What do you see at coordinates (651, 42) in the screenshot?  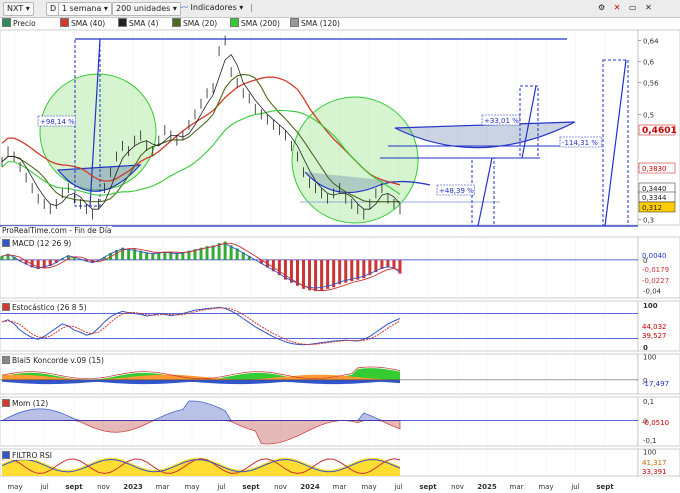 I see `y-tick-label: 0,64` at bounding box center [651, 42].